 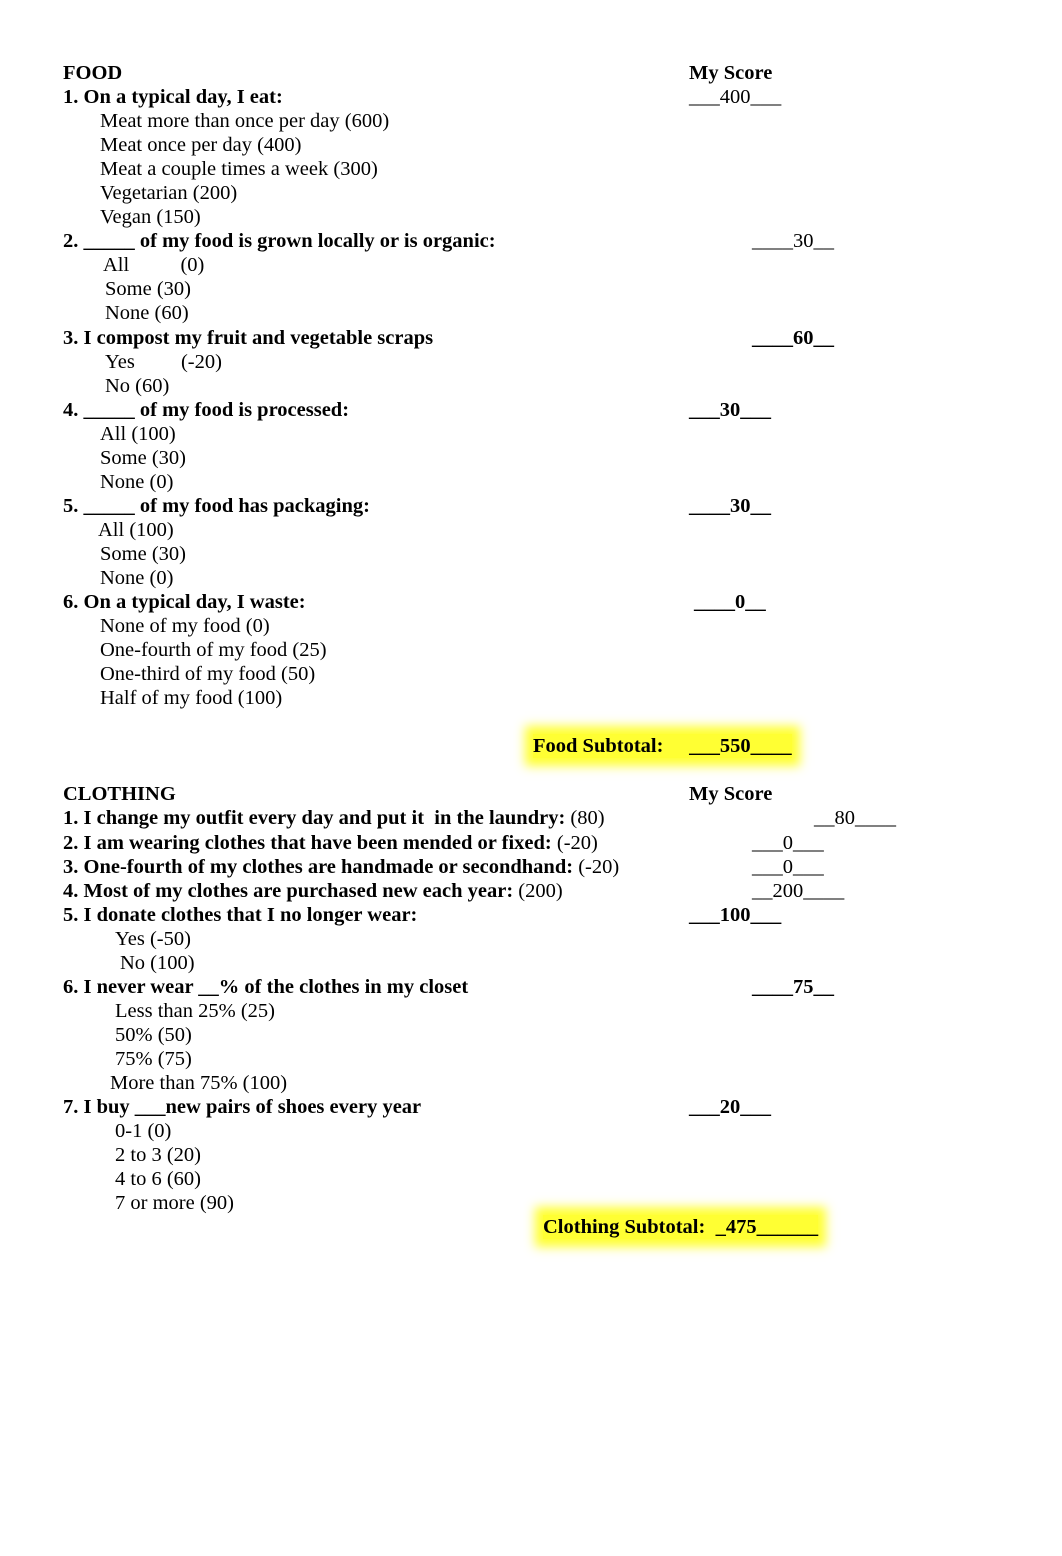 I want to click on food-subtotal-label: Food Subtotal:, so click(x=598, y=746).